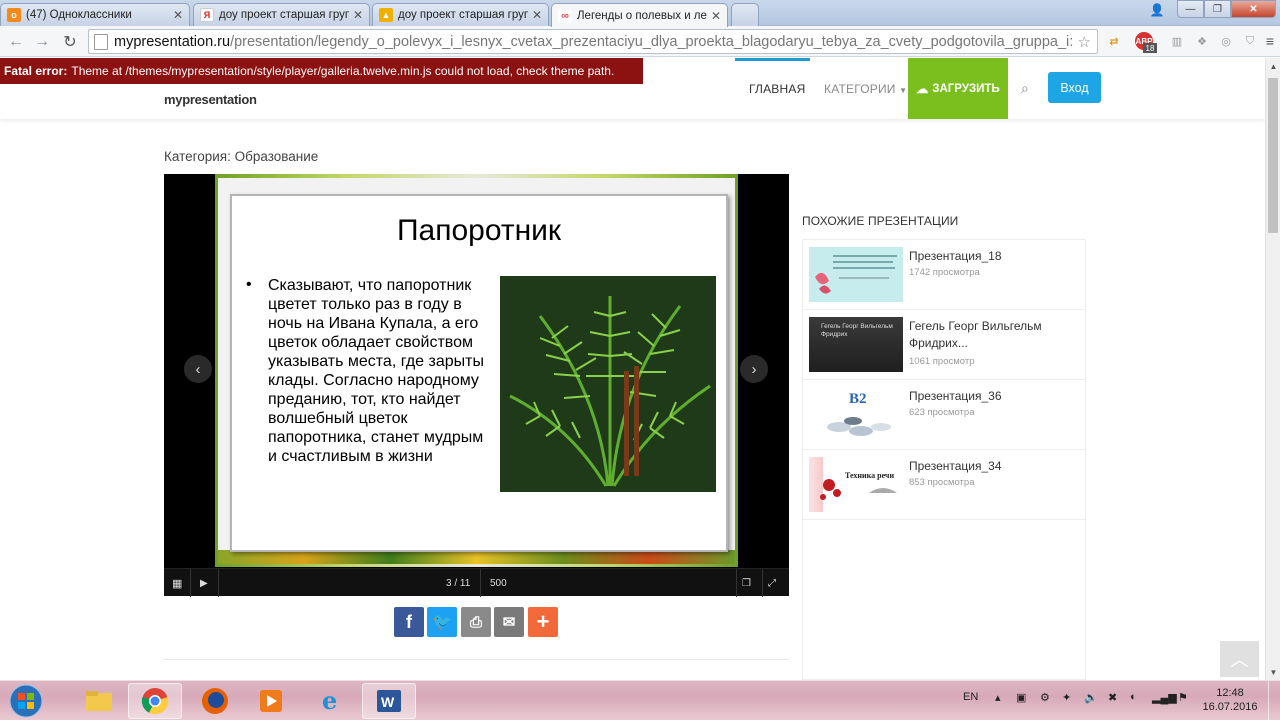  What do you see at coordinates (543, 622) in the screenshot?
I see `plus-icon: +` at bounding box center [543, 622].